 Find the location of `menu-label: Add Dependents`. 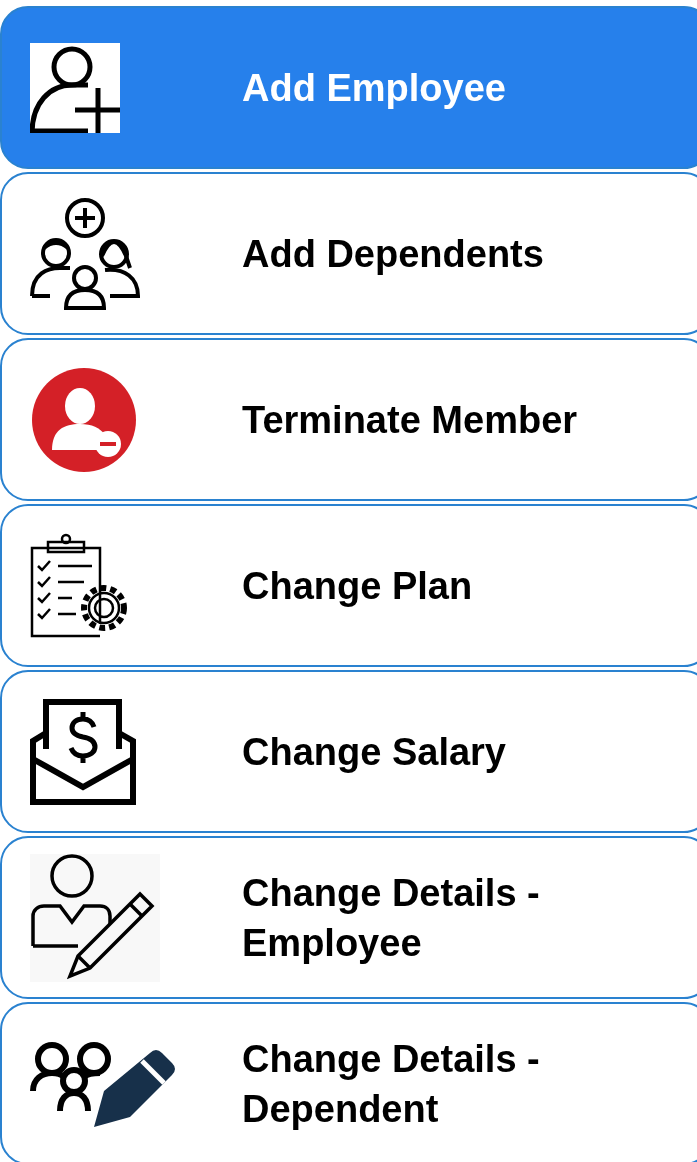

menu-label: Add Dependents is located at coordinates (393, 254).